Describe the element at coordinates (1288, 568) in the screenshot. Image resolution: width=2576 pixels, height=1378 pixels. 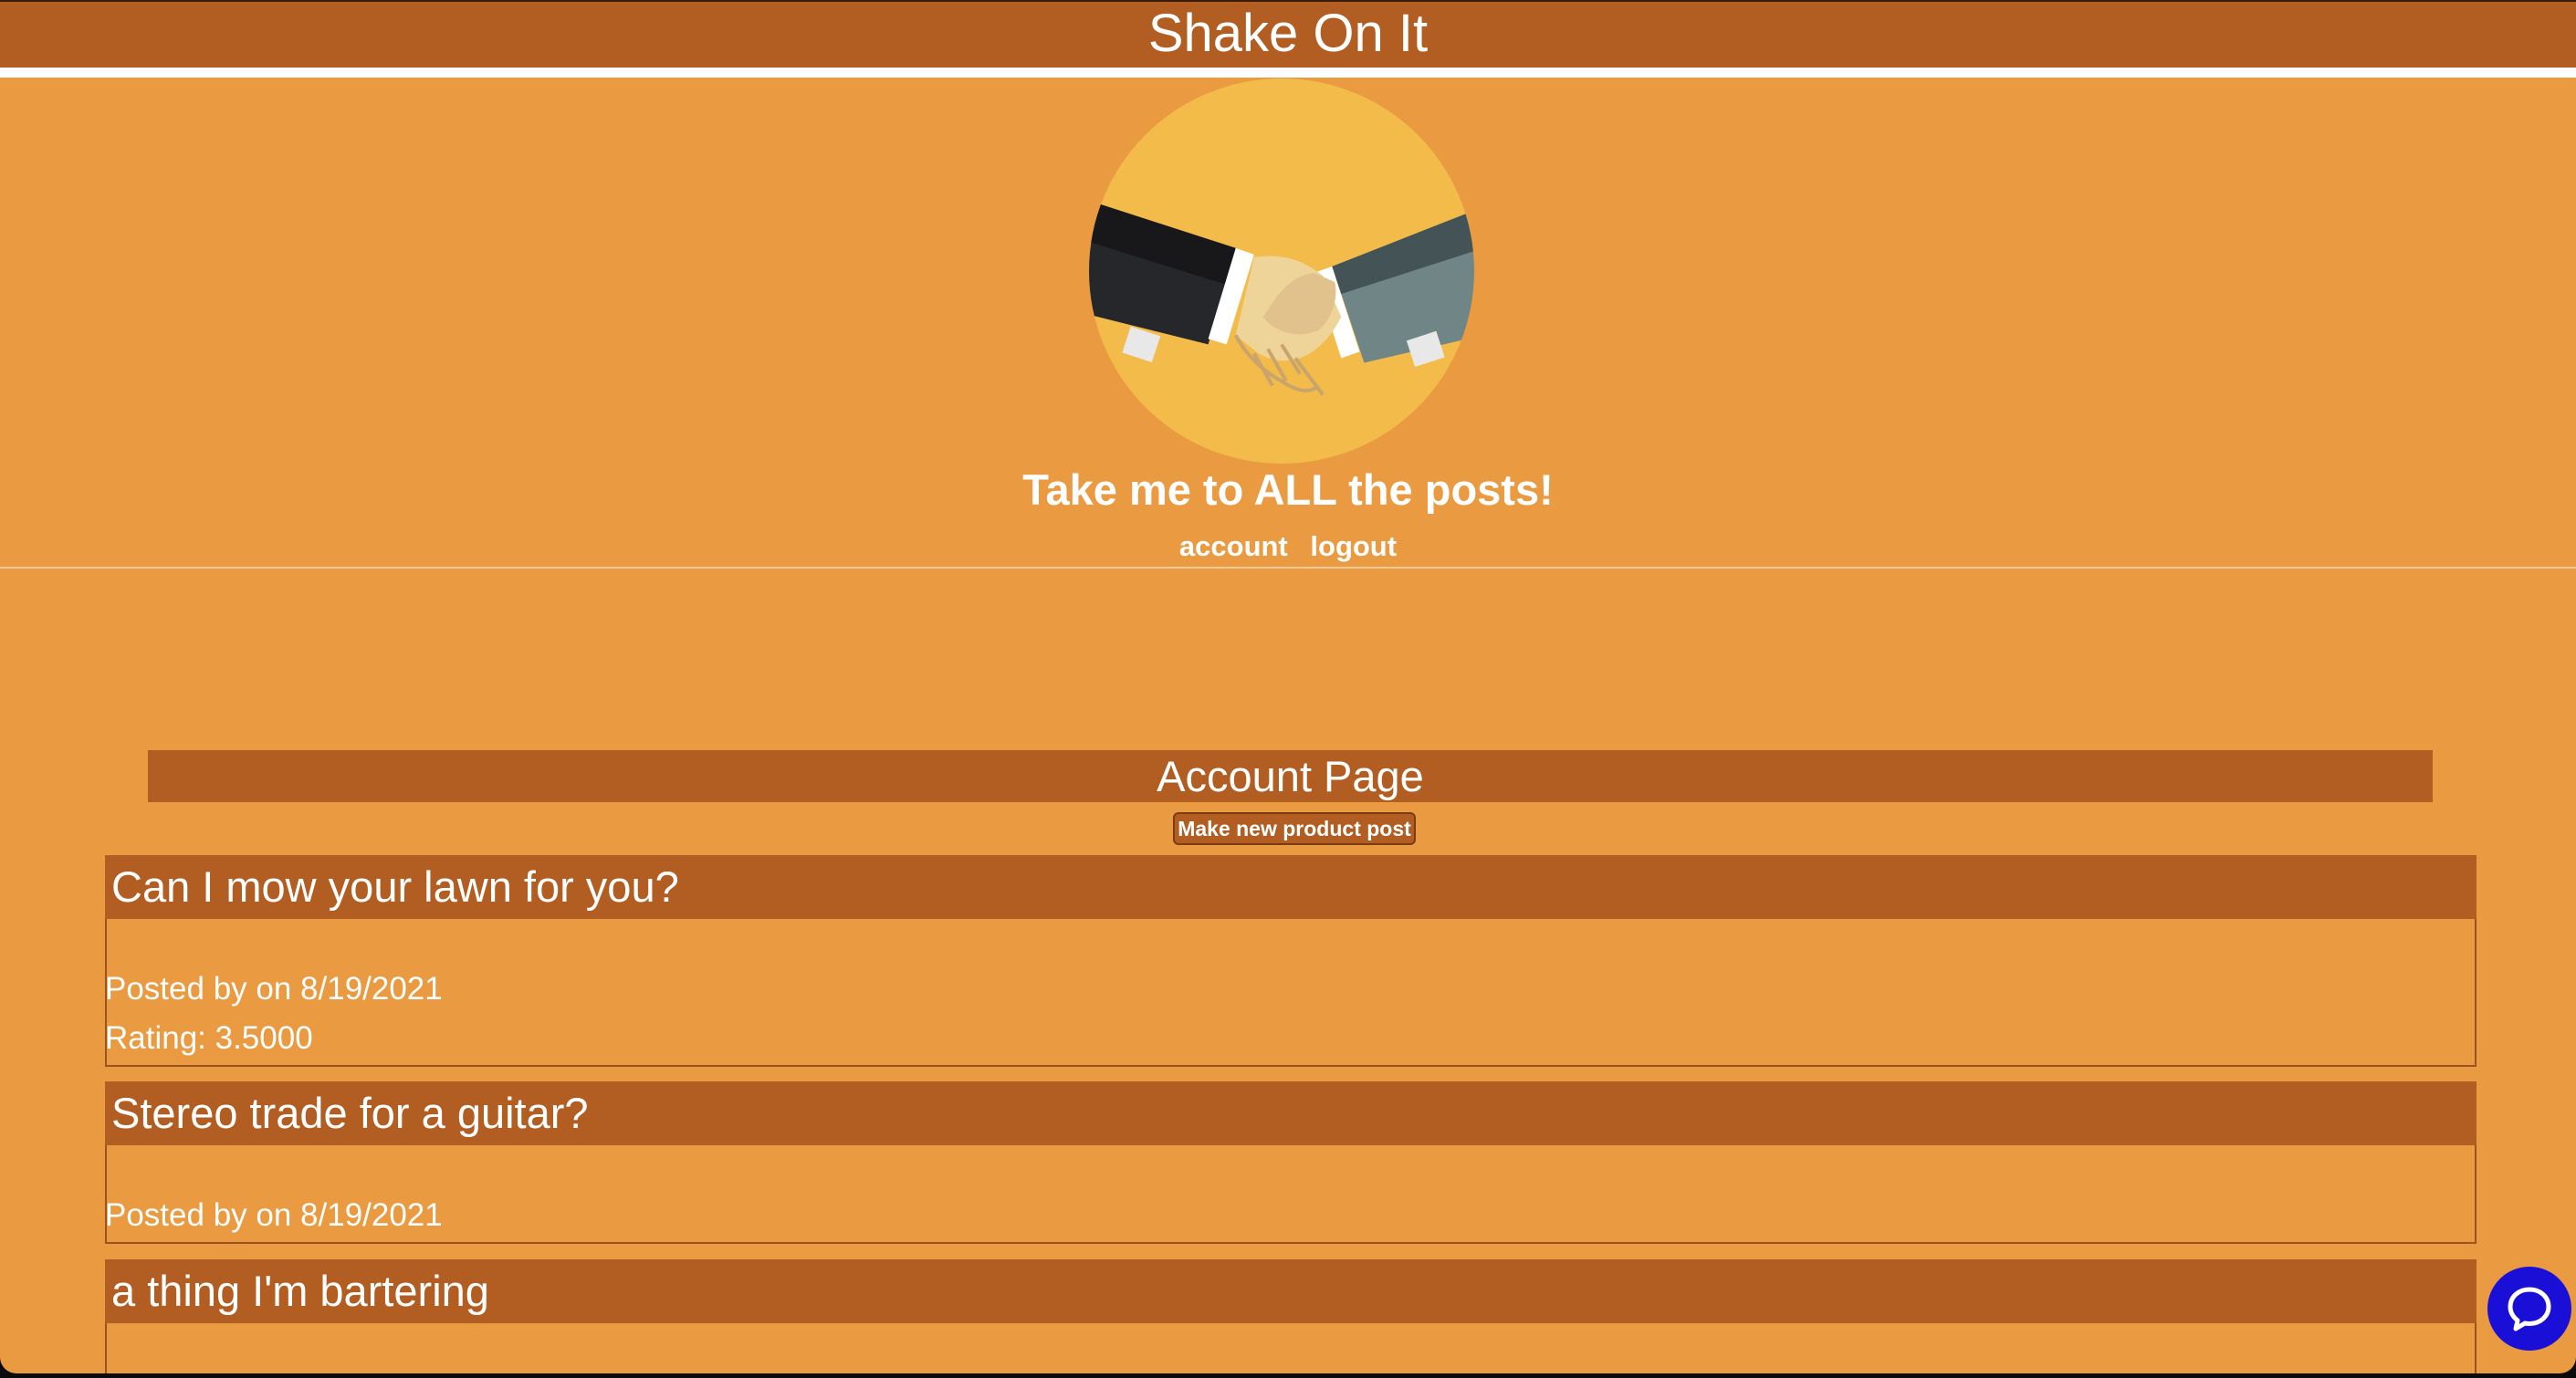
I see `nav-divider` at that location.